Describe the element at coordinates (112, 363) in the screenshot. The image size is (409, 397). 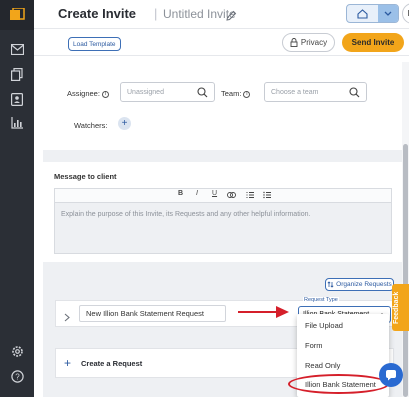
I see `create-request-label: Create a Request` at that location.